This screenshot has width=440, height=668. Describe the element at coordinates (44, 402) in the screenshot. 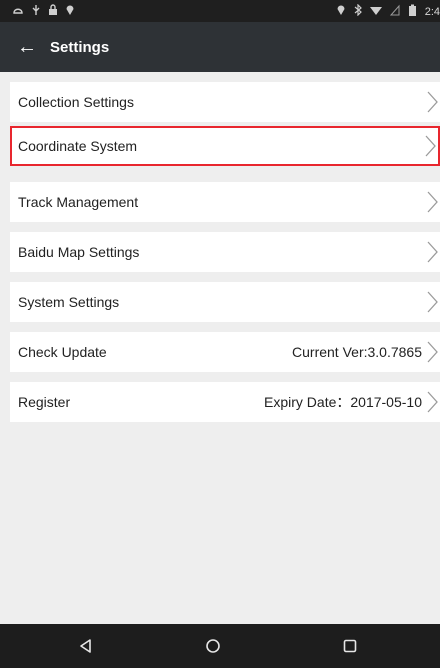

I see `settings-item-label: Register` at that location.